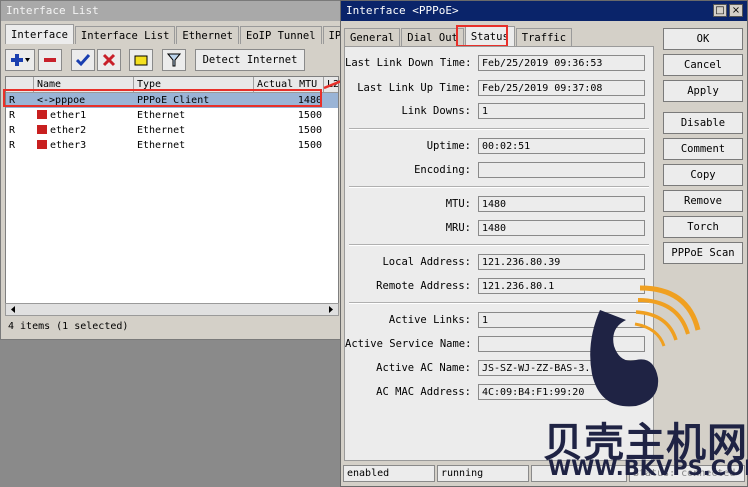  What do you see at coordinates (703, 91) in the screenshot?
I see `apply-button: Apply` at bounding box center [703, 91].